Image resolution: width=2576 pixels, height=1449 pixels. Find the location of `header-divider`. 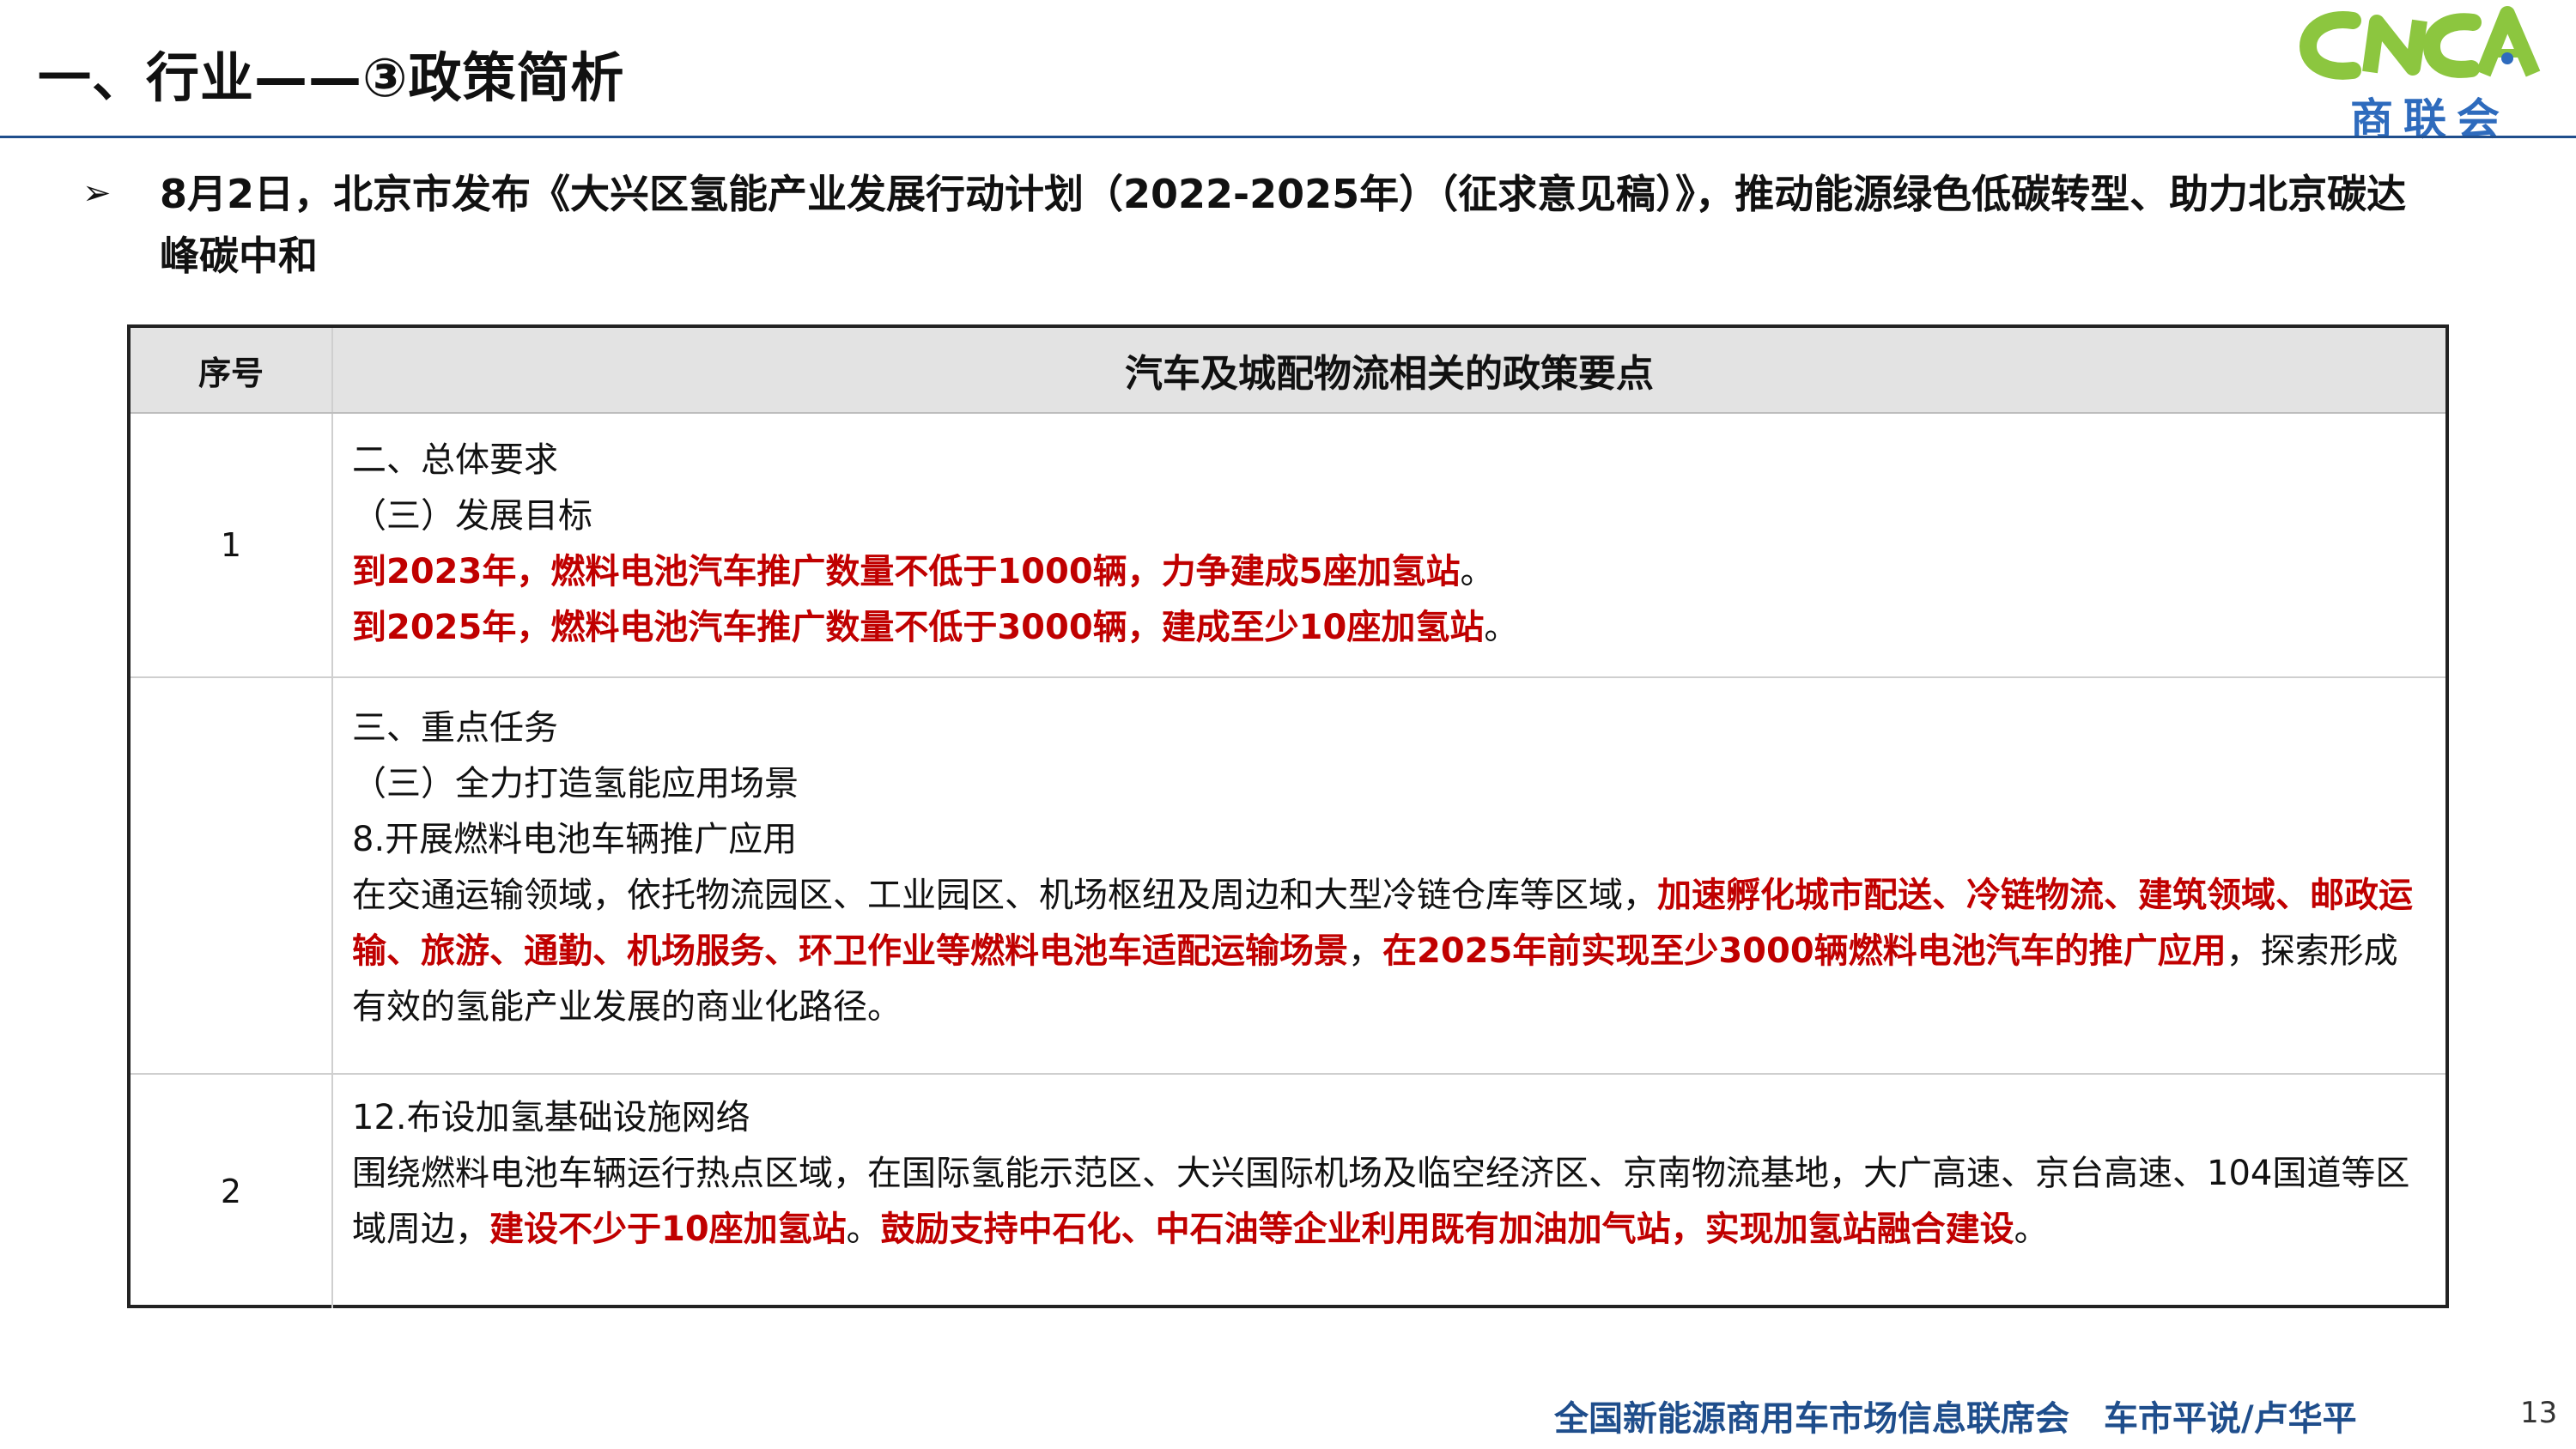

header-divider is located at coordinates (1288, 137).